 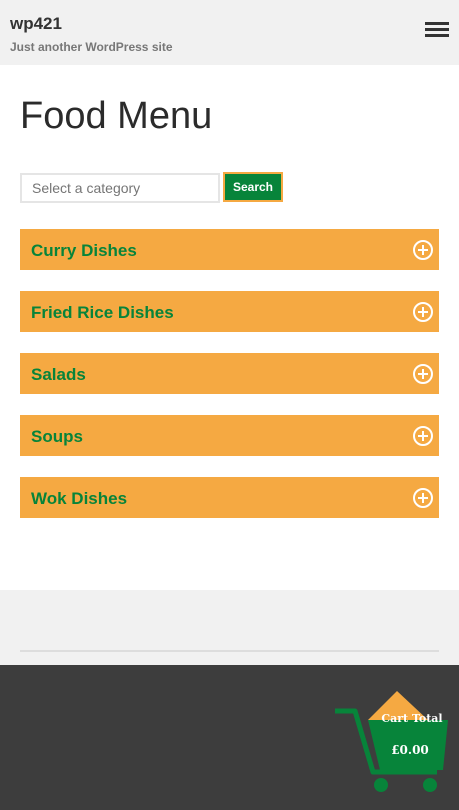 What do you see at coordinates (84, 250) in the screenshot?
I see `category-label: Curry Dishes` at bounding box center [84, 250].